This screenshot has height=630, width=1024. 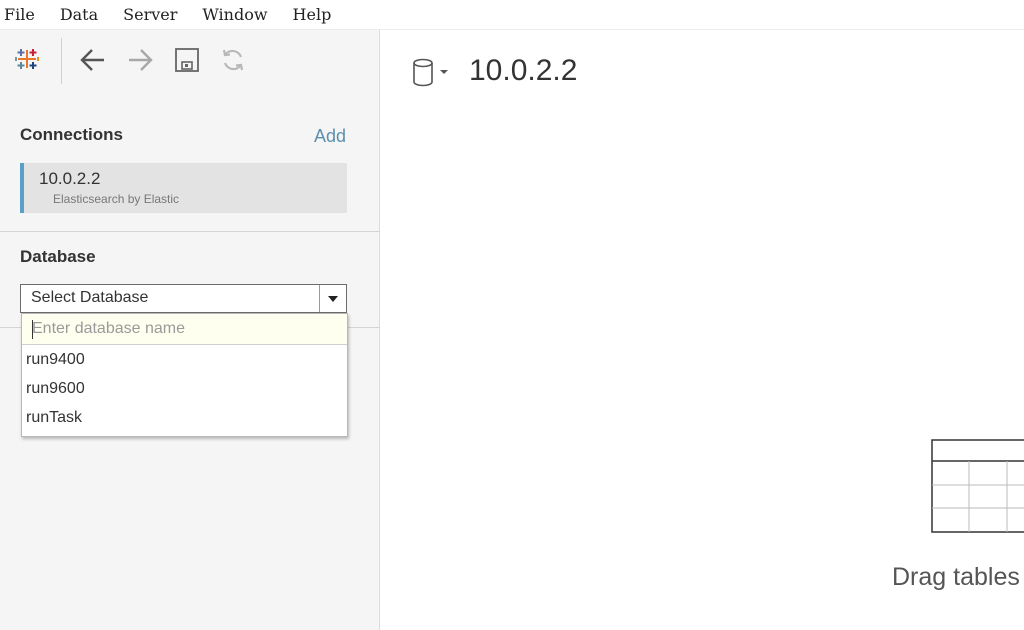 I want to click on chevron-down-icon, so click(x=332, y=298).